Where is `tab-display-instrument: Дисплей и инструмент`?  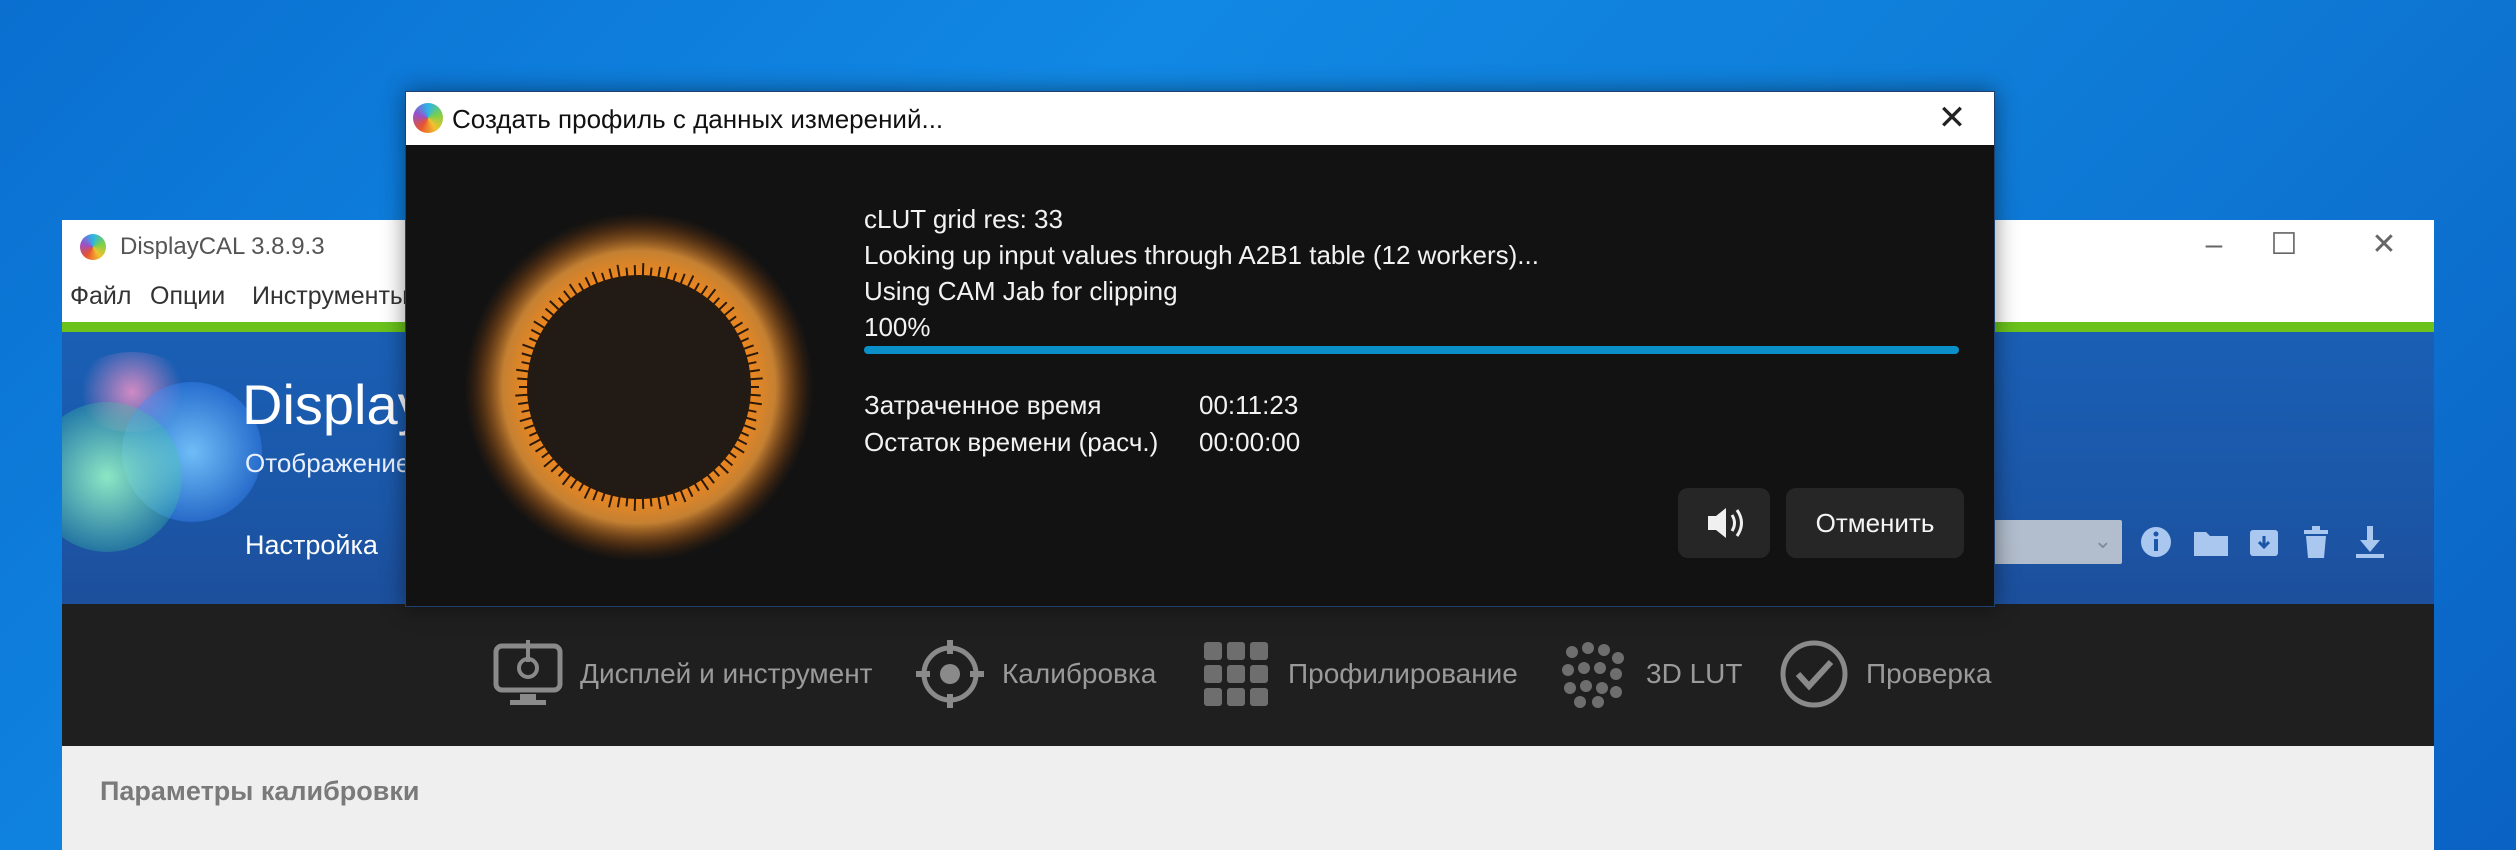 tab-display-instrument: Дисплей и инструмент is located at coordinates (682, 674).